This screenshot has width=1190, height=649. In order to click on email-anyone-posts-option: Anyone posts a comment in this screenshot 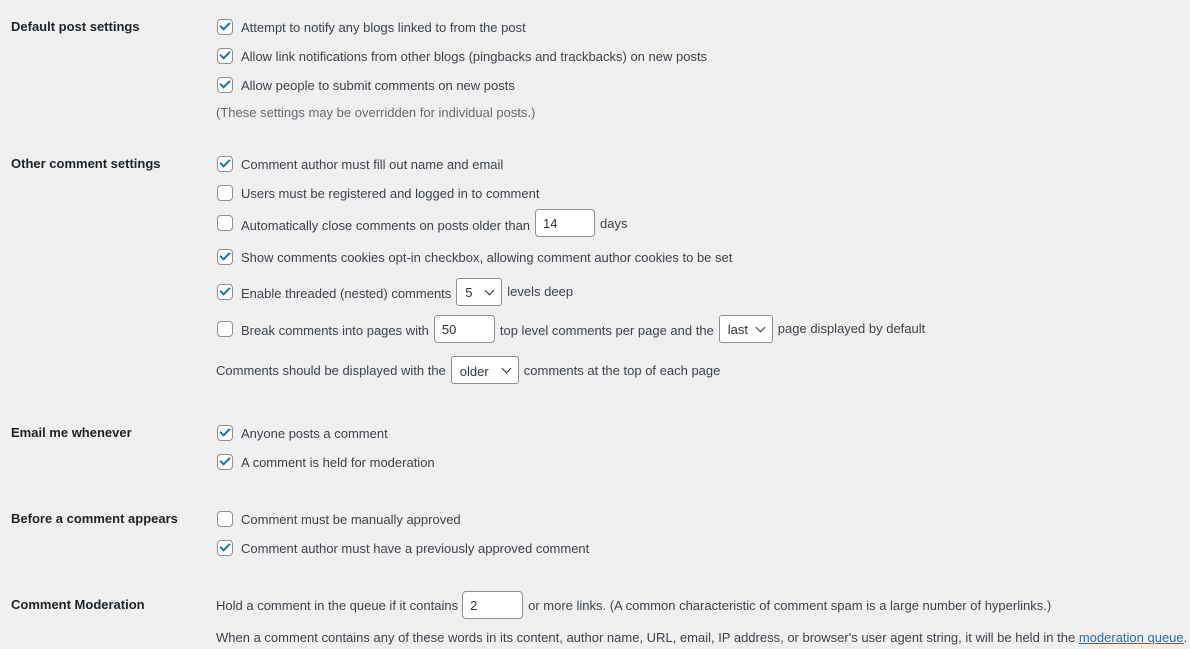, I will do `click(302, 433)`.